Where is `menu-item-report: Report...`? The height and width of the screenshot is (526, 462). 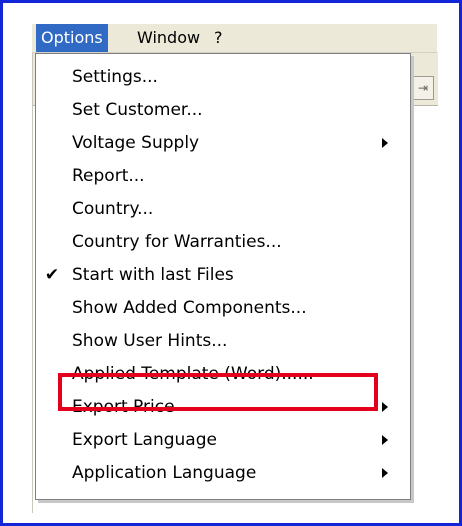 menu-item-report: Report... is located at coordinates (223, 176).